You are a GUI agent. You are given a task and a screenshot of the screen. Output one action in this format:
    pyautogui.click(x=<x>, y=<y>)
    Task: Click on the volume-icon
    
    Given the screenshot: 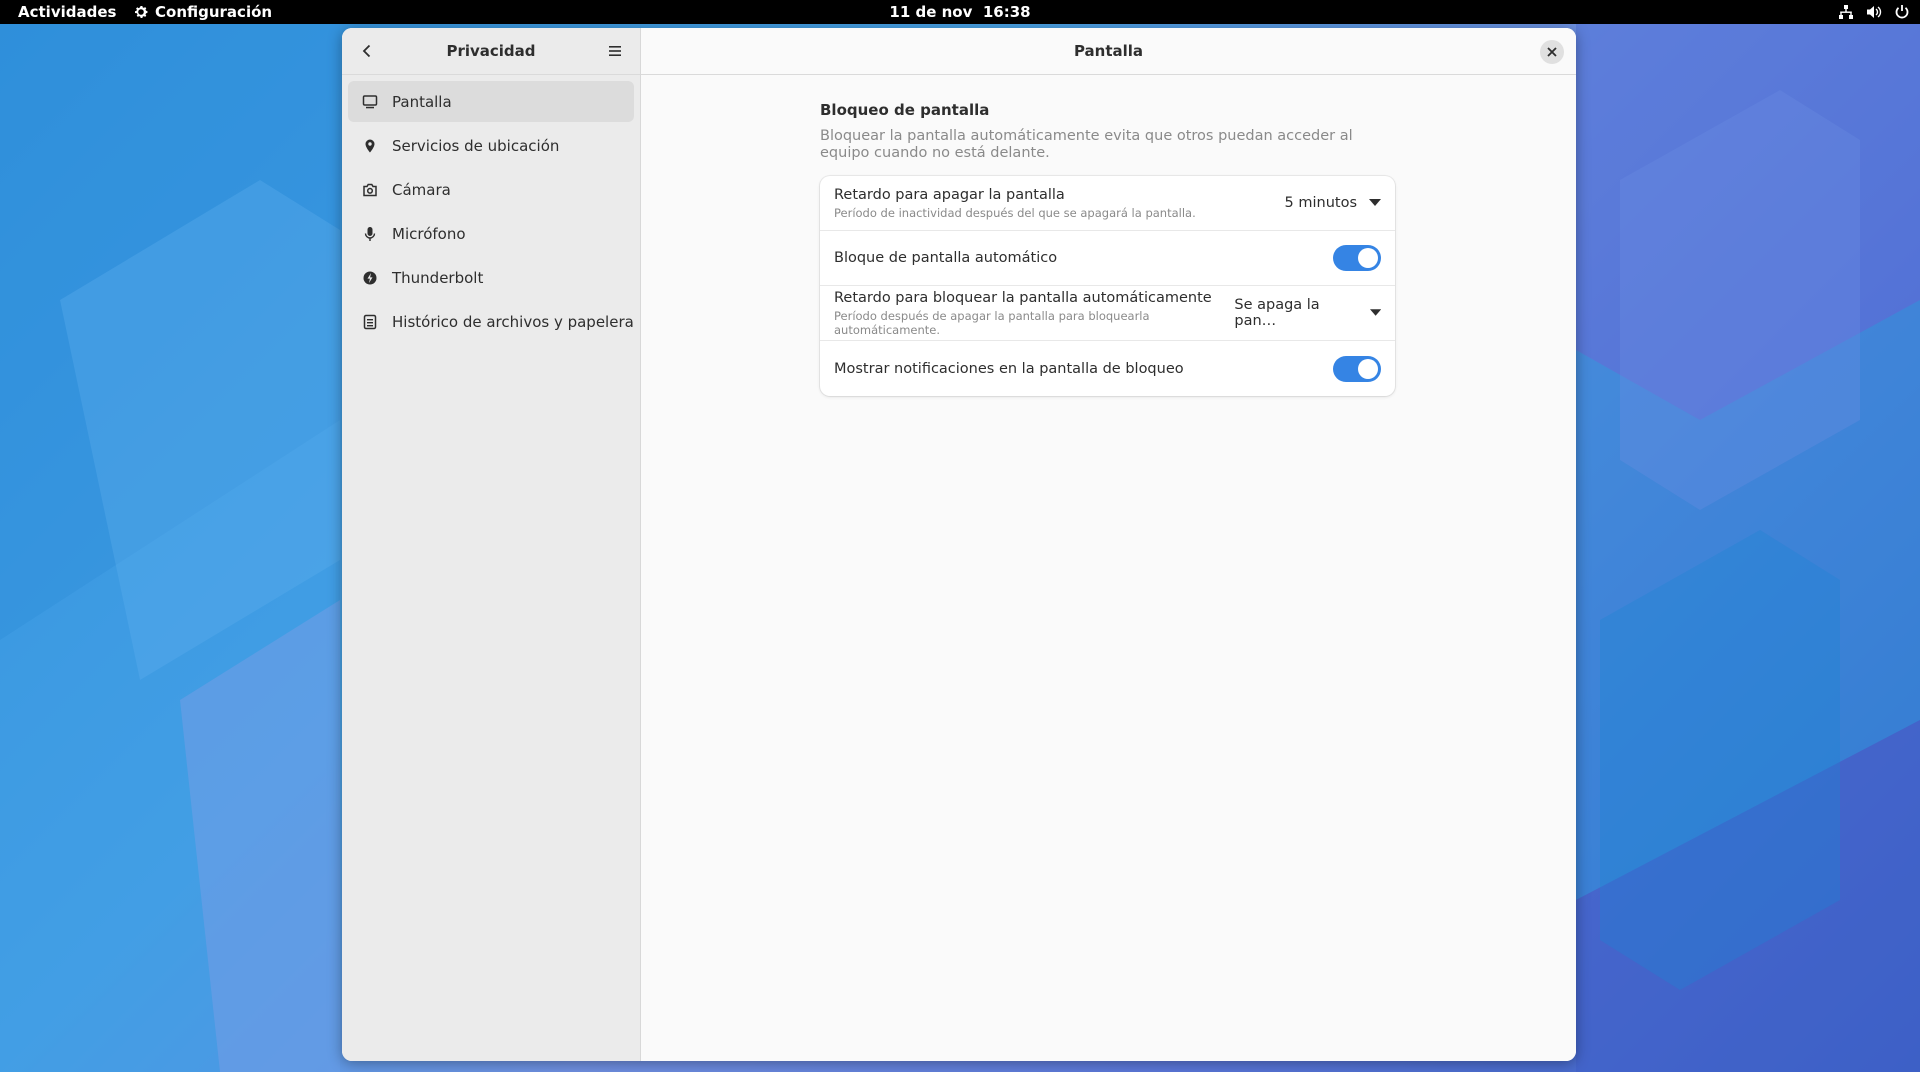 What is the action you would take?
    pyautogui.click(x=1874, y=12)
    